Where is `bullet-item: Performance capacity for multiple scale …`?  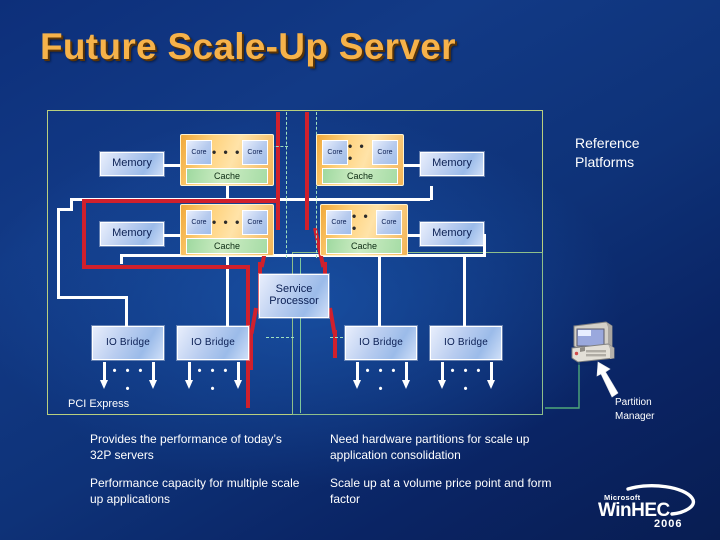
bullet-item: Performance capacity for multiple scale … is located at coordinates (195, 491).